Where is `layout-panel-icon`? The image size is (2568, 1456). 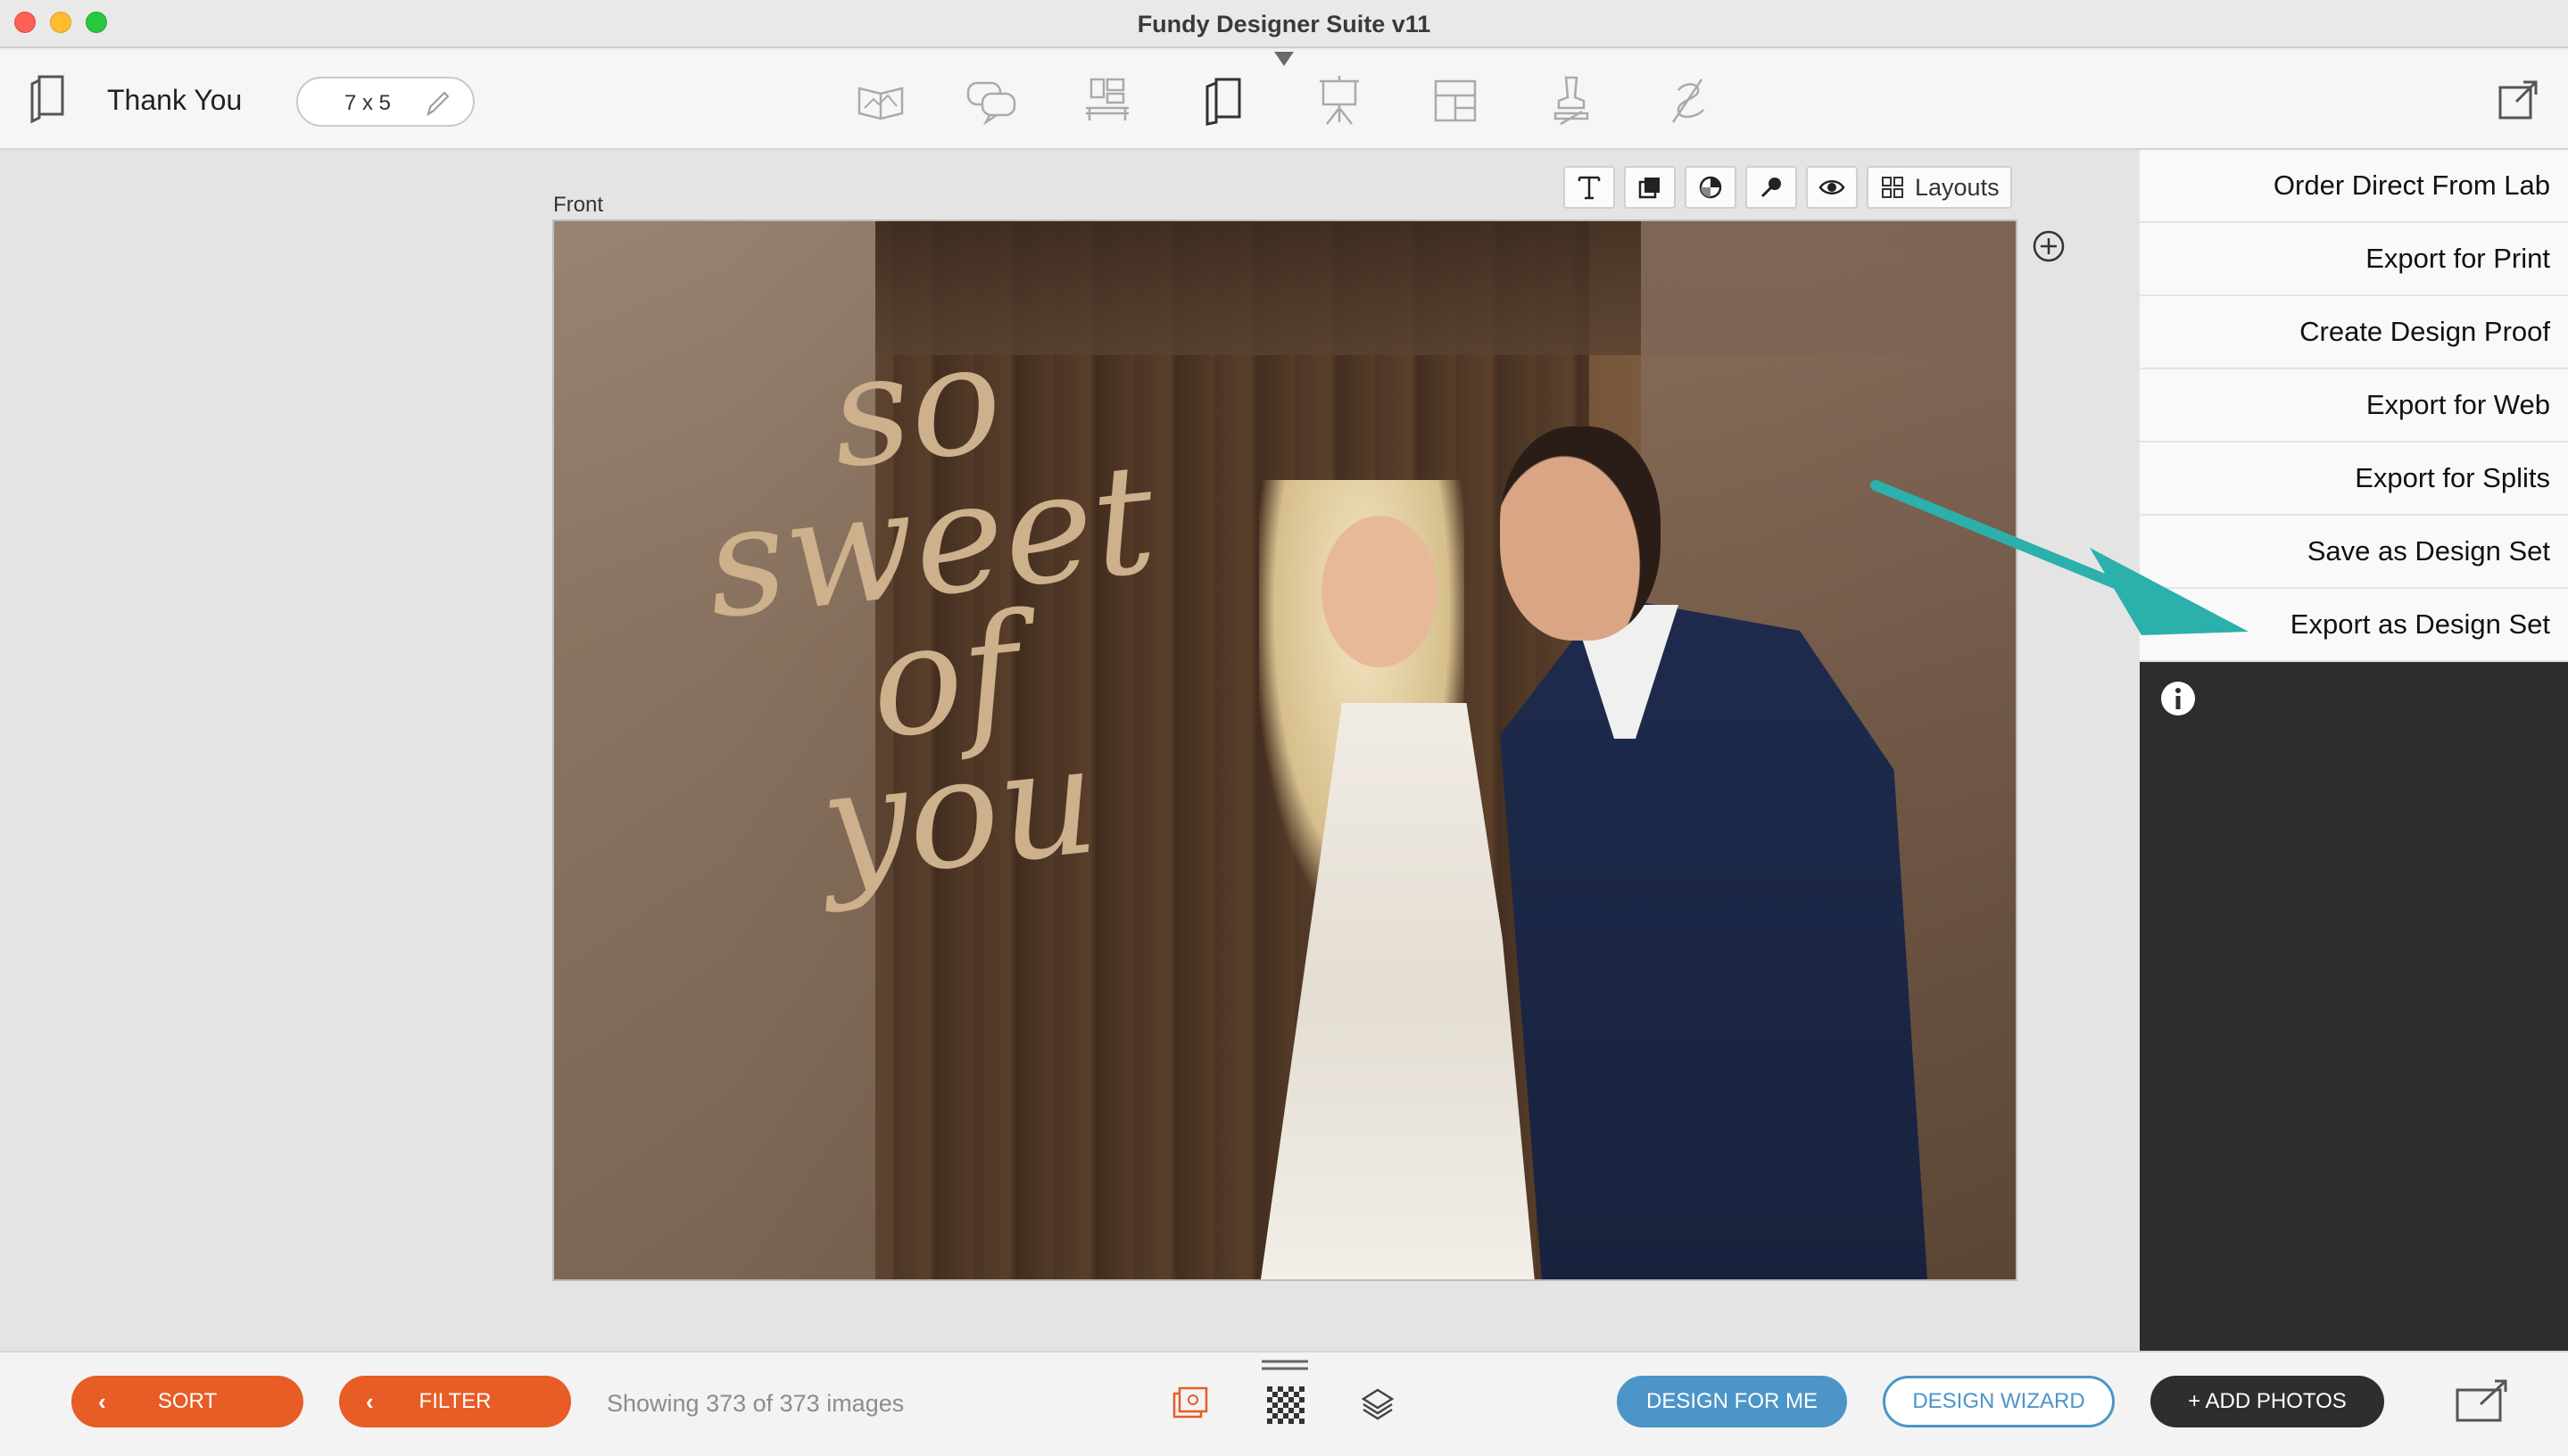 layout-panel-icon is located at coordinates (1455, 100).